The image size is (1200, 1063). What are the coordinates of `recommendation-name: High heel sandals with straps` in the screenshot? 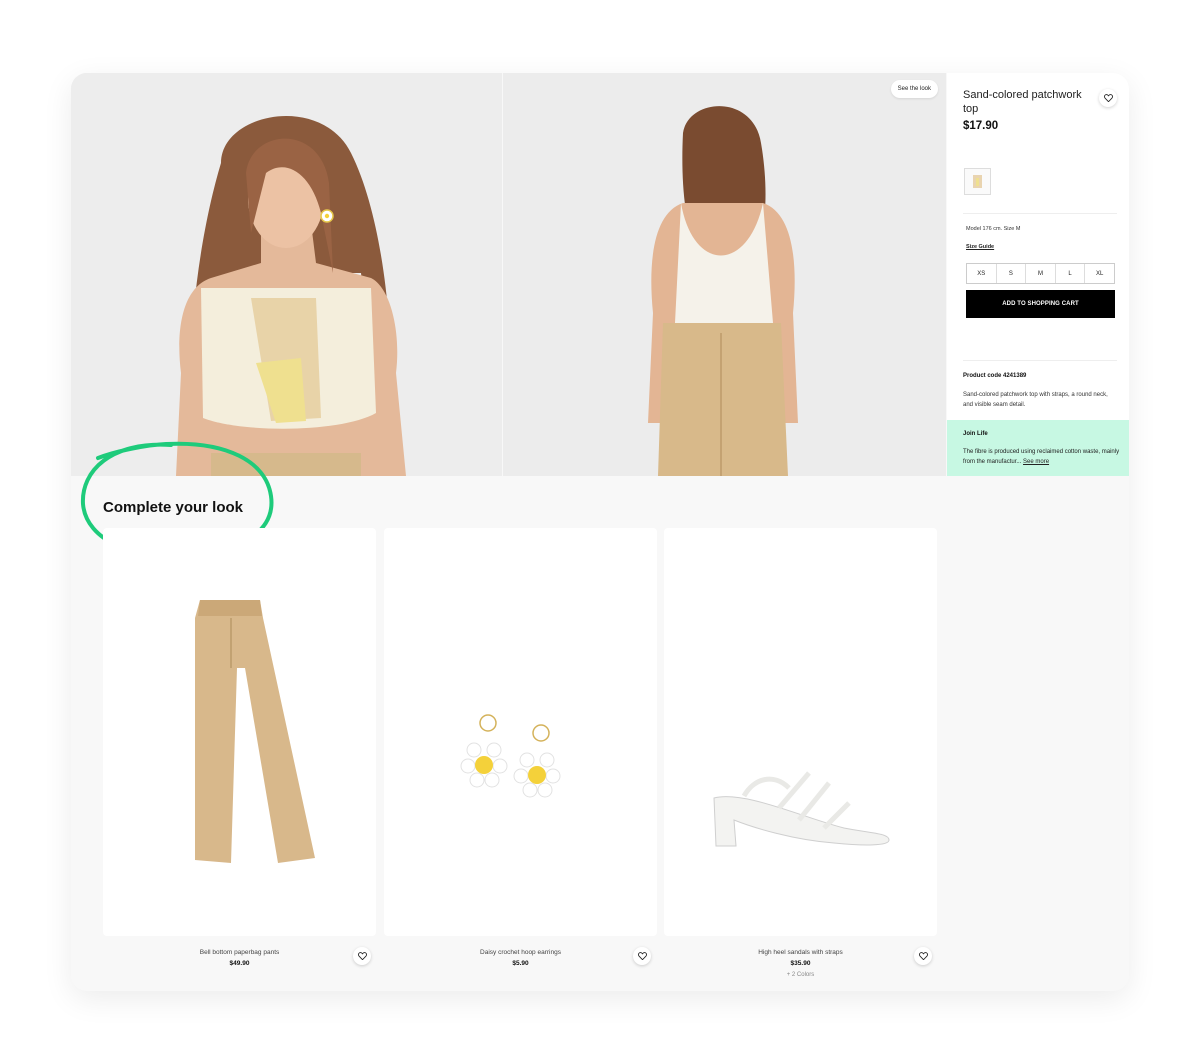 It's located at (800, 952).